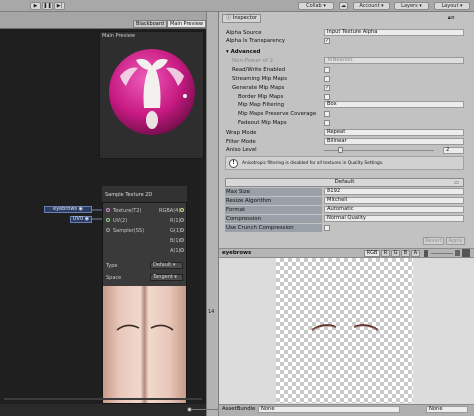 The image size is (474, 416). Describe the element at coordinates (394, 132) in the screenshot. I see `wrap-mode-dropdown: Repeat` at that location.